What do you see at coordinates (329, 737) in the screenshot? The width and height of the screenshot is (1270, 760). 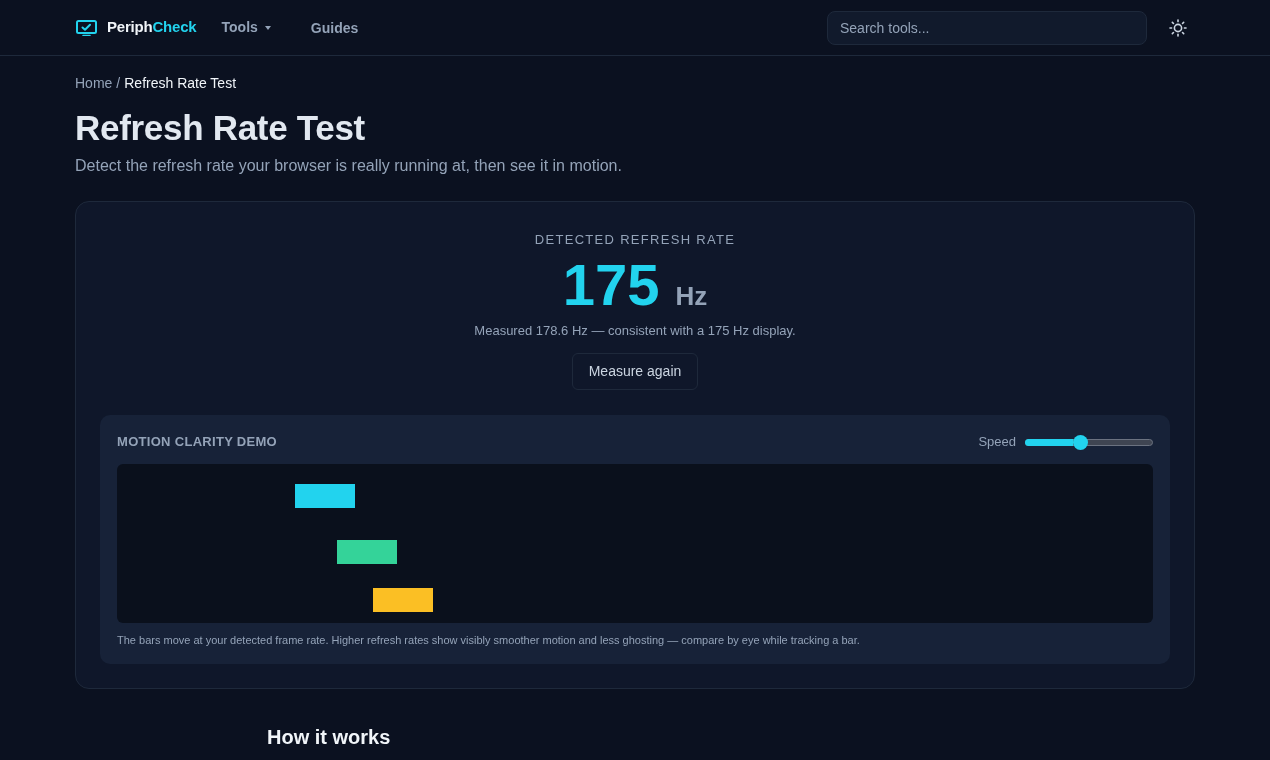 I see `section-heading: How it works` at bounding box center [329, 737].